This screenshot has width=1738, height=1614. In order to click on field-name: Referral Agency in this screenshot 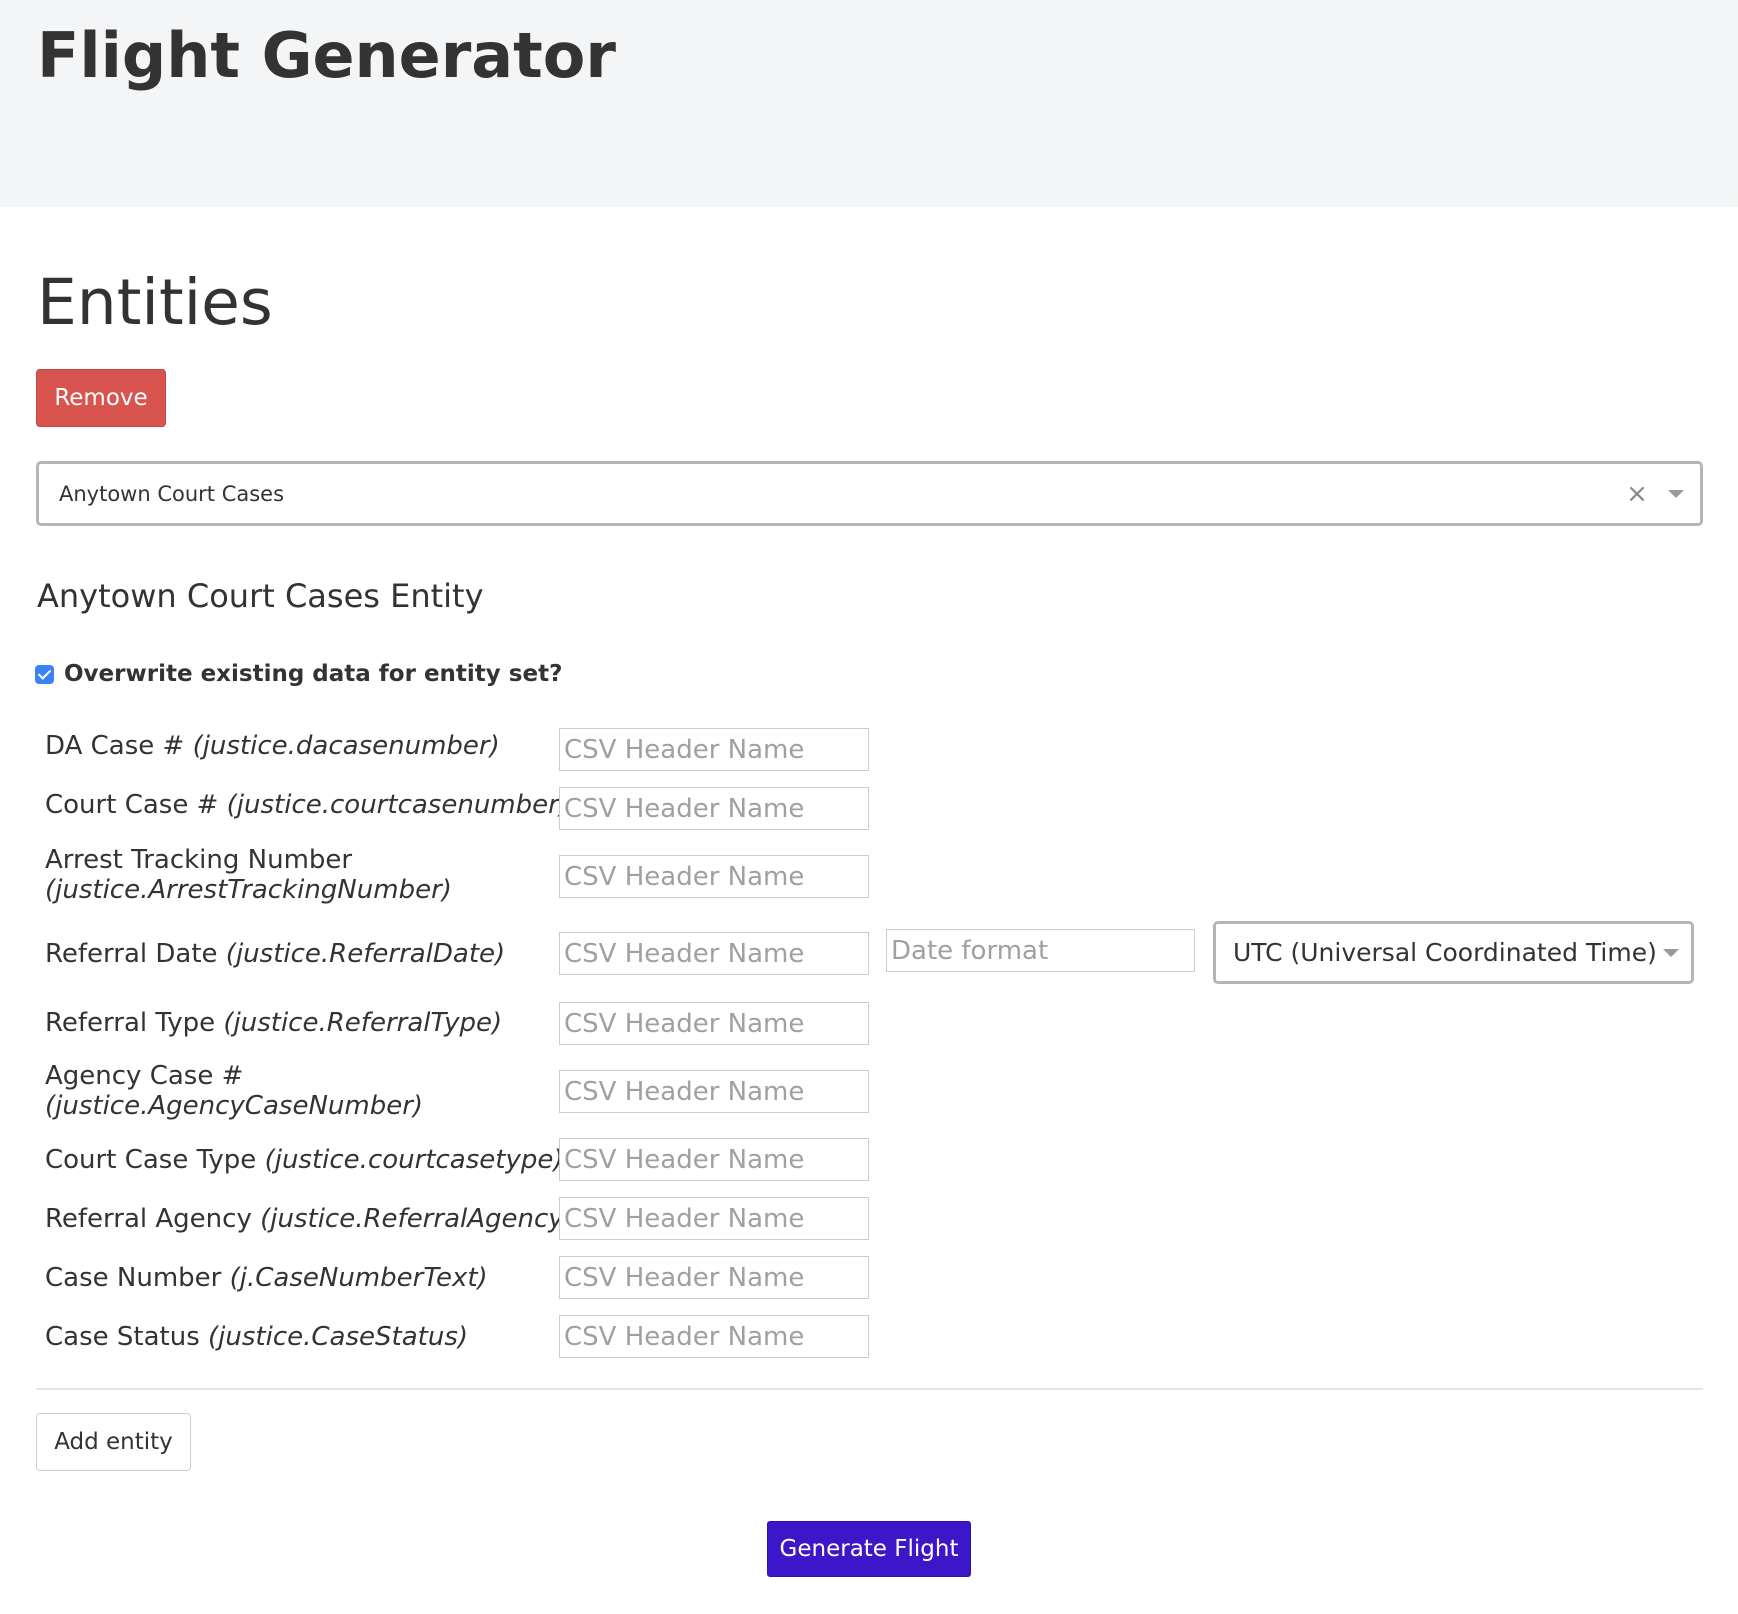, I will do `click(148, 1219)`.